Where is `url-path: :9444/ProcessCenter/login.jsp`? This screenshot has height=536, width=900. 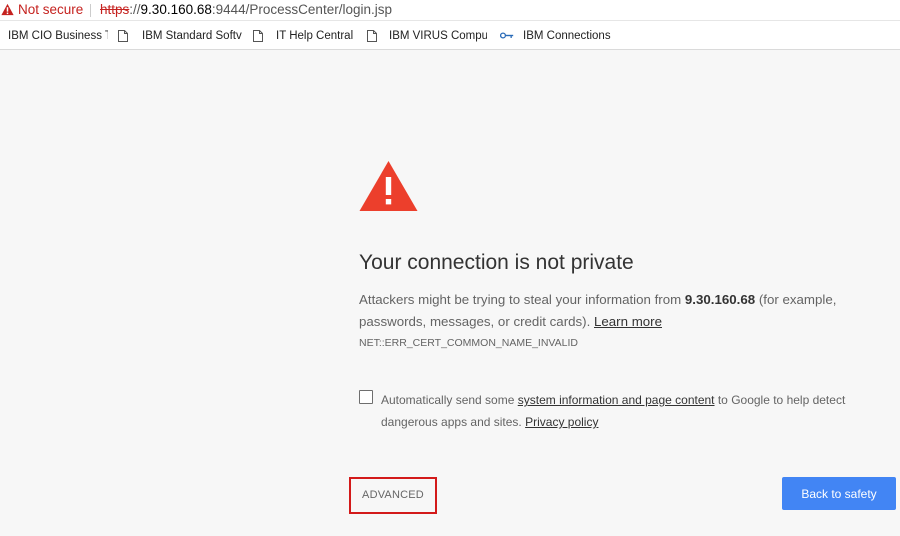
url-path: :9444/ProcessCenter/login.jsp is located at coordinates (301, 9).